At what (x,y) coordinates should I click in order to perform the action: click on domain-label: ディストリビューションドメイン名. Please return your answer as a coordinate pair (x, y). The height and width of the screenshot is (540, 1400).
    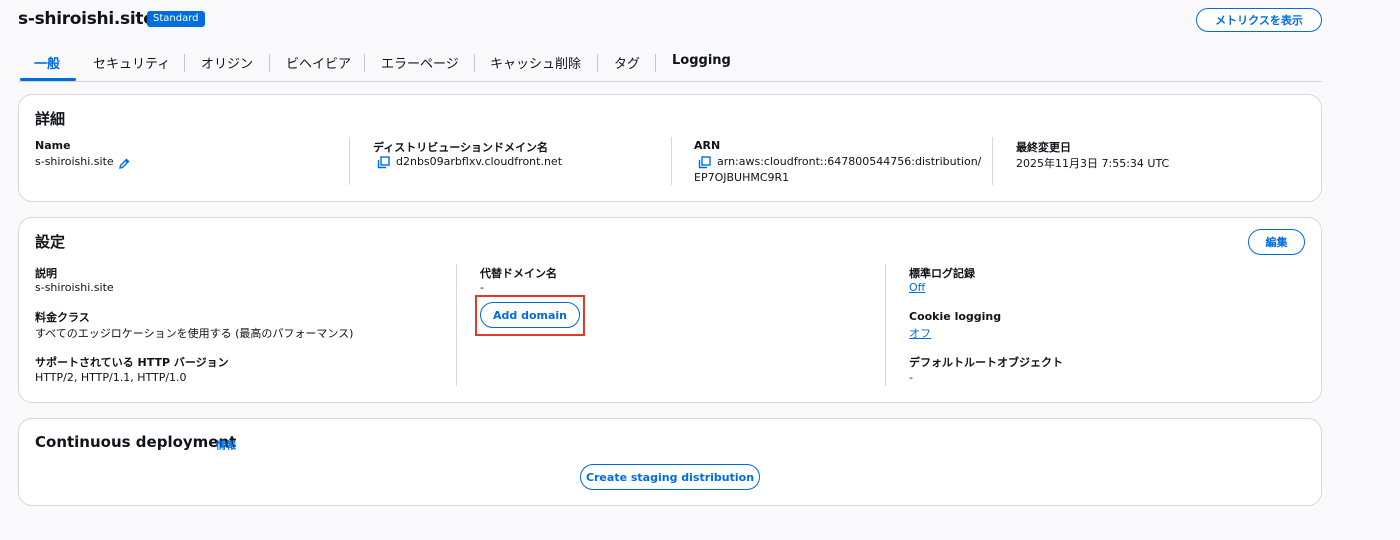
    Looking at the image, I should click on (461, 147).